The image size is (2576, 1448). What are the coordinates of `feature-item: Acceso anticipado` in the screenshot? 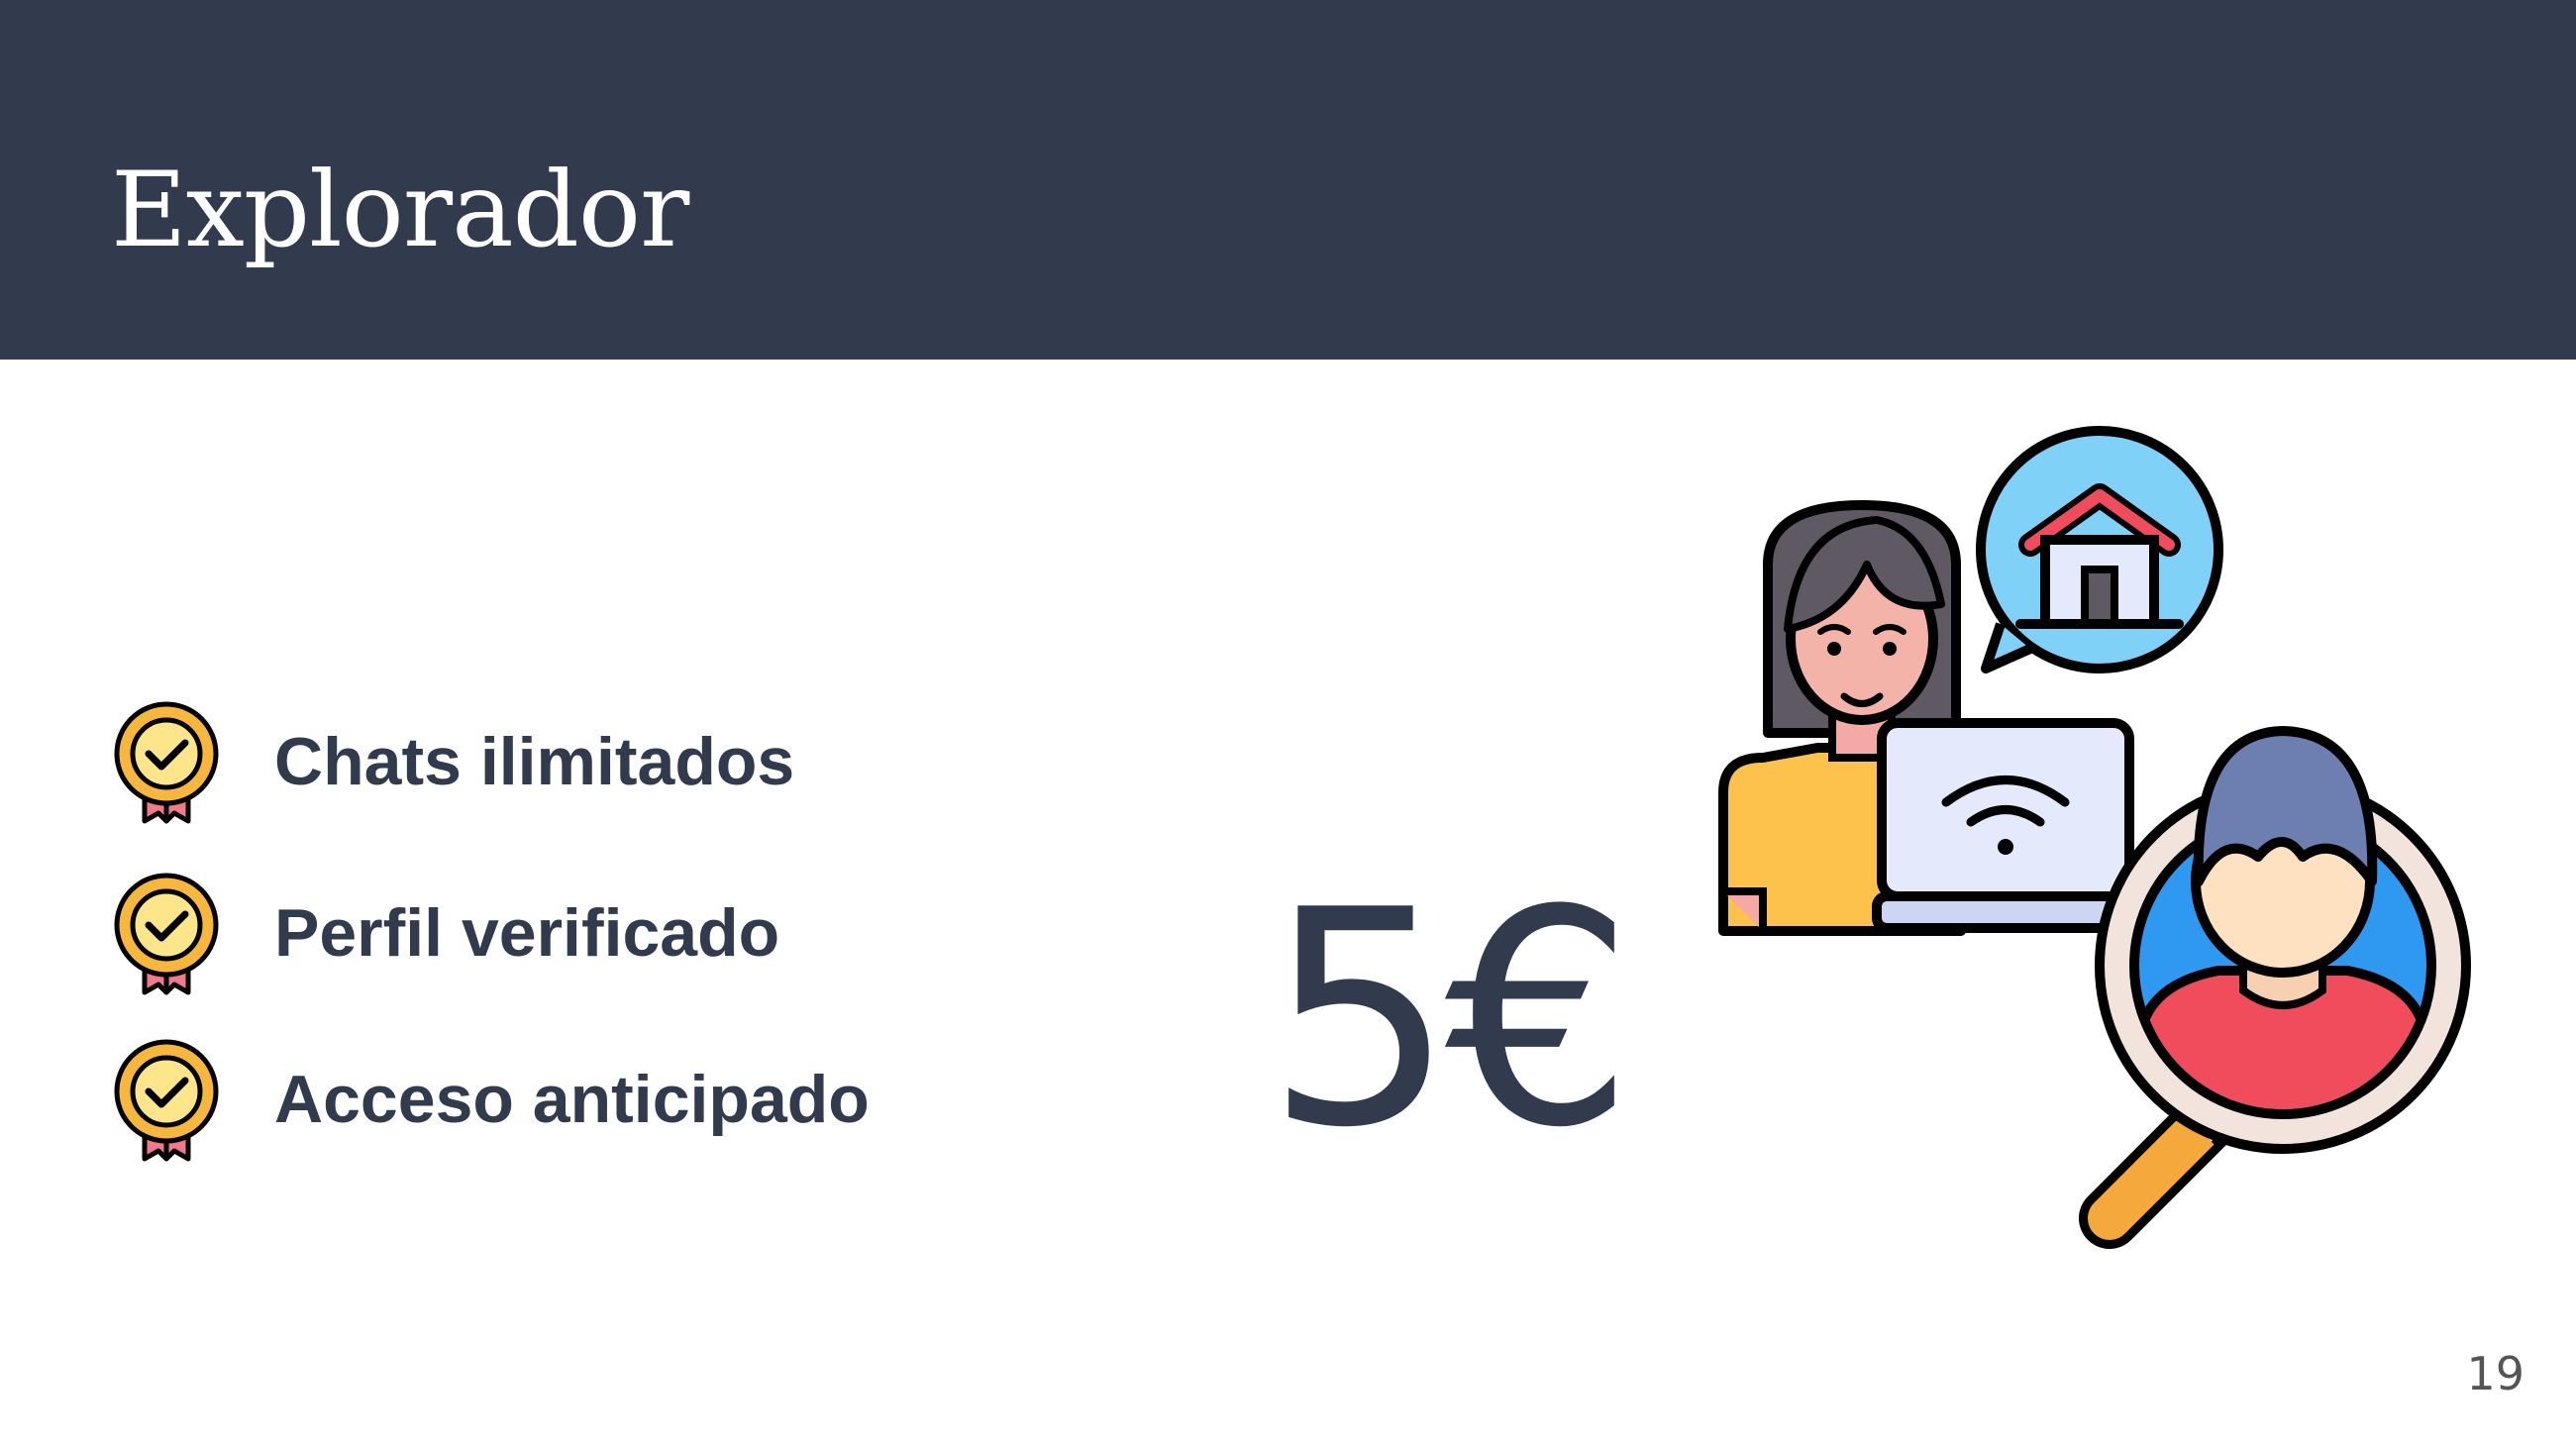 It's located at (556, 1100).